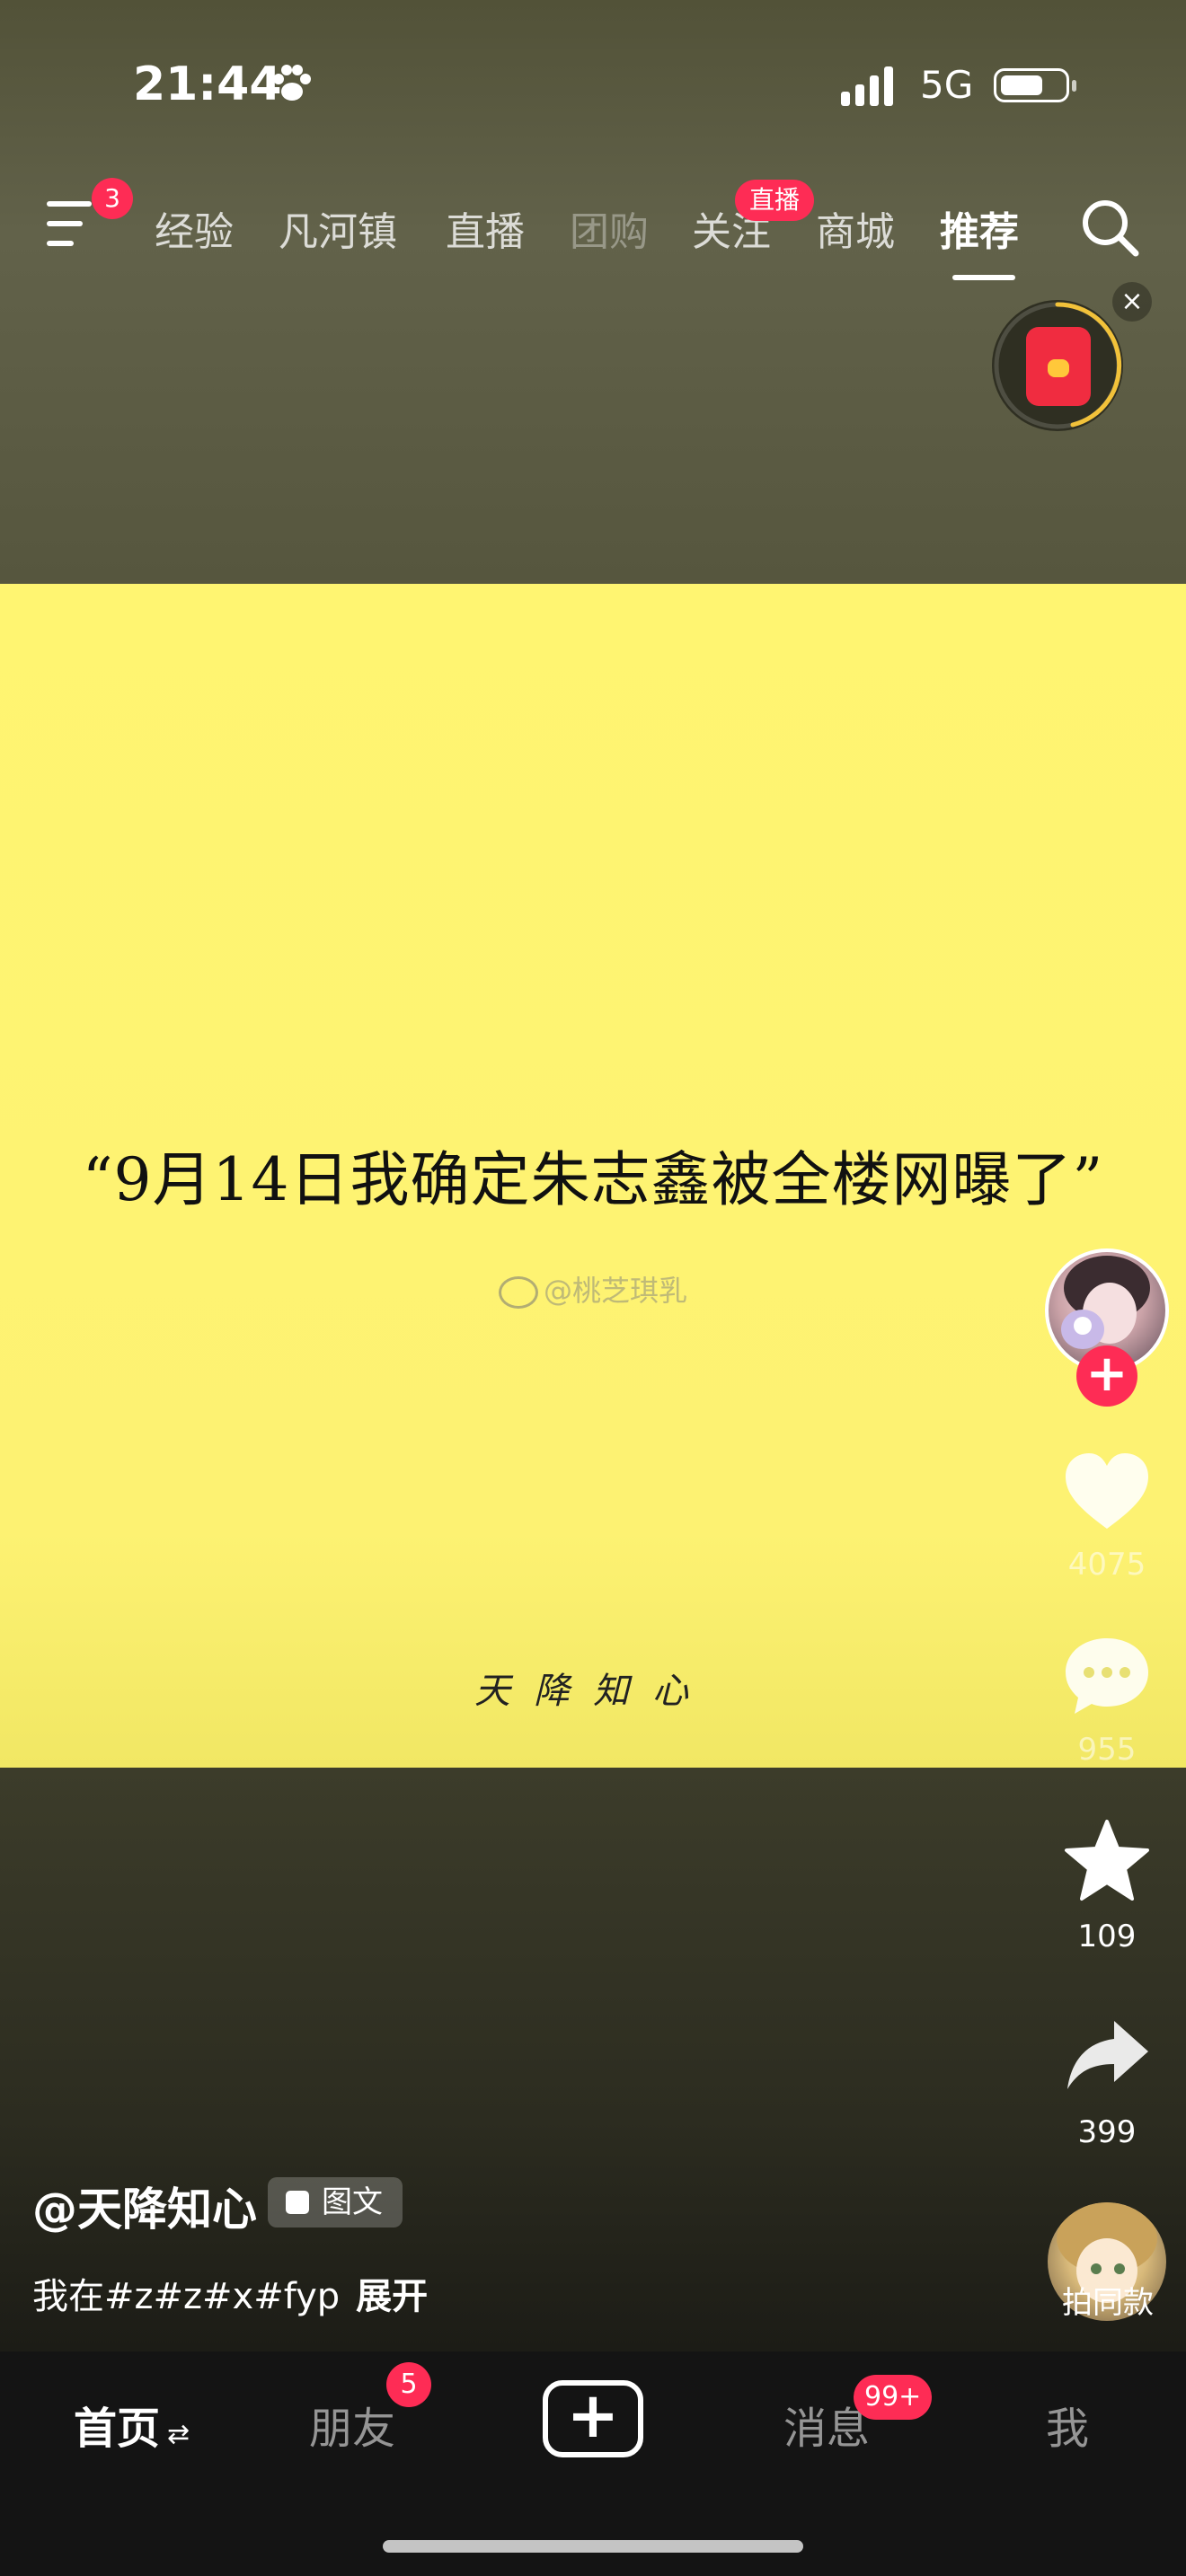 The height and width of the screenshot is (2576, 1186). What do you see at coordinates (593, 2546) in the screenshot?
I see `home-indicator` at bounding box center [593, 2546].